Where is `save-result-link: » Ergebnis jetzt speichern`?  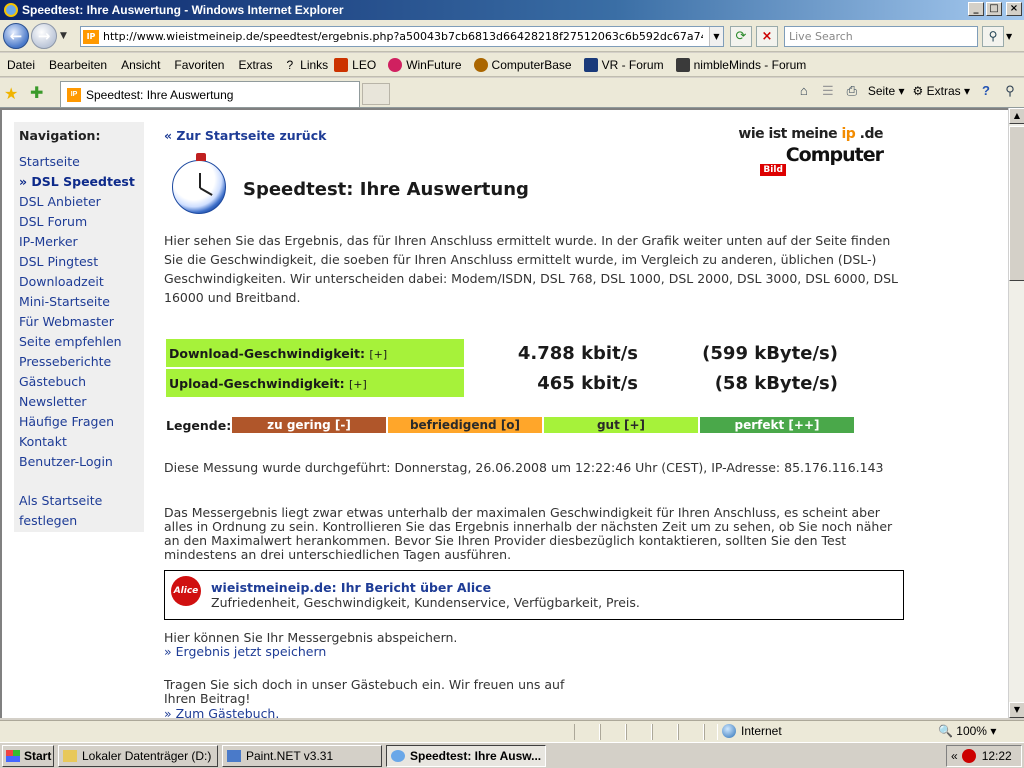
save-result-link: » Ergebnis jetzt speichern is located at coordinates (245, 651).